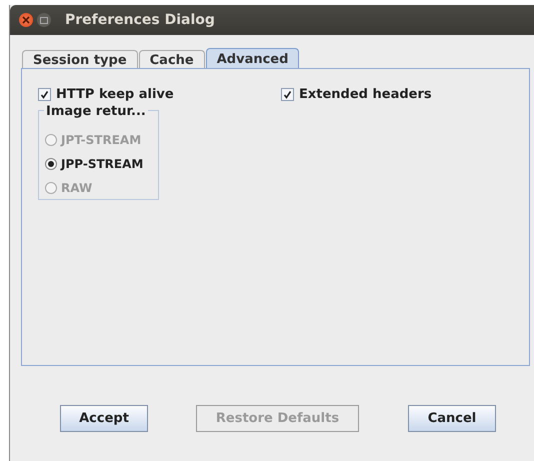 The height and width of the screenshot is (461, 534). Describe the element at coordinates (452, 418) in the screenshot. I see `cancel-button: Cancel` at that location.